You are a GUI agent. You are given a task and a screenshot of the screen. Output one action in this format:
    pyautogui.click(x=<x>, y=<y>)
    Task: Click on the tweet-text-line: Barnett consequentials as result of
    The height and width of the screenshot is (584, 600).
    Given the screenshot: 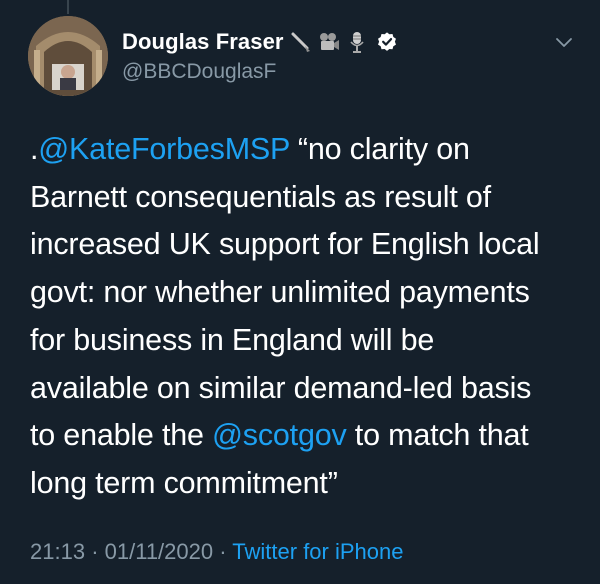 What is the action you would take?
    pyautogui.click(x=308, y=198)
    